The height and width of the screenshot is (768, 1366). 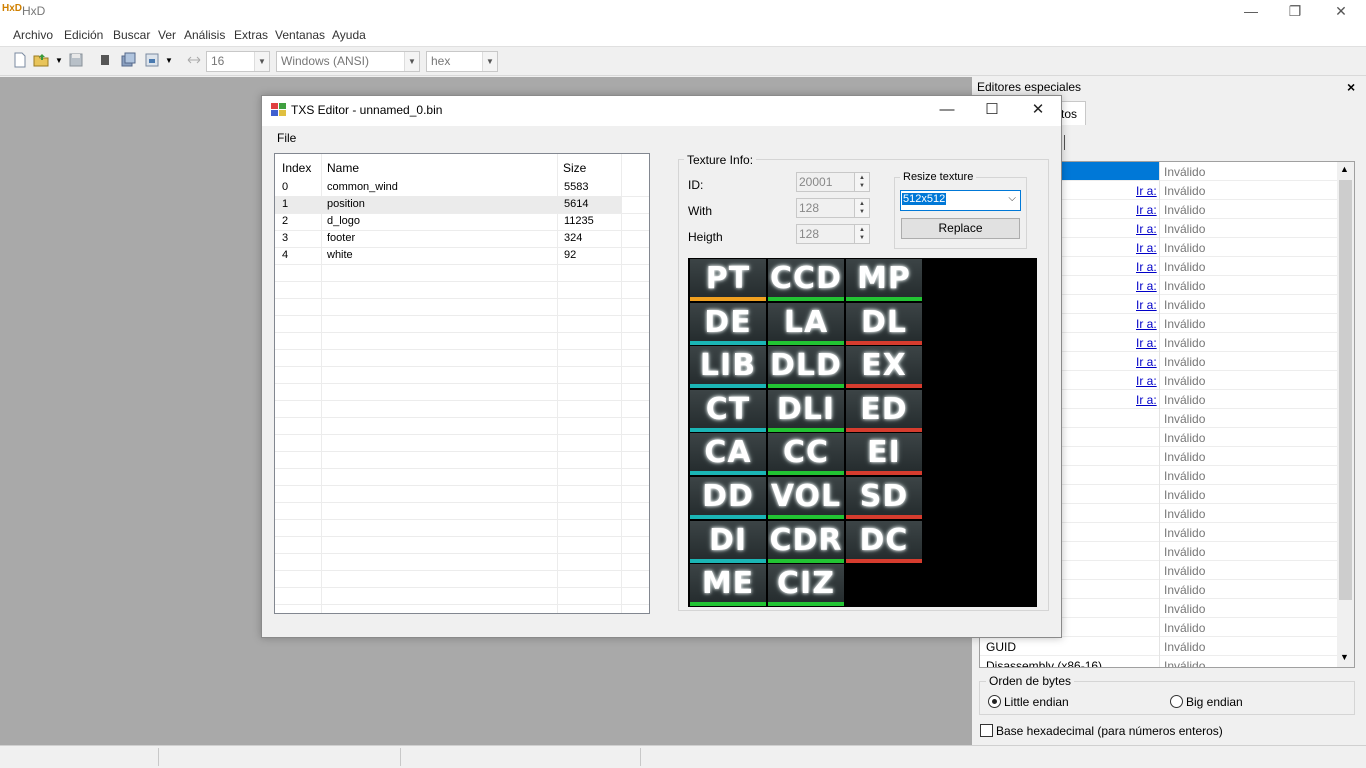 What do you see at coordinates (128, 60) in the screenshot?
I see `save-all-icon` at bounding box center [128, 60].